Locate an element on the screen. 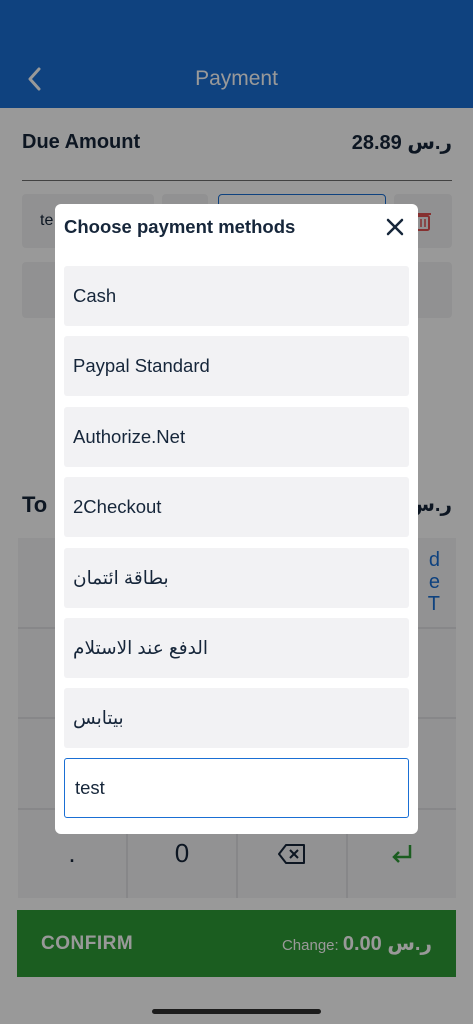 This screenshot has height=1024, width=473. dialog-title: Choose payment methods is located at coordinates (180, 226).